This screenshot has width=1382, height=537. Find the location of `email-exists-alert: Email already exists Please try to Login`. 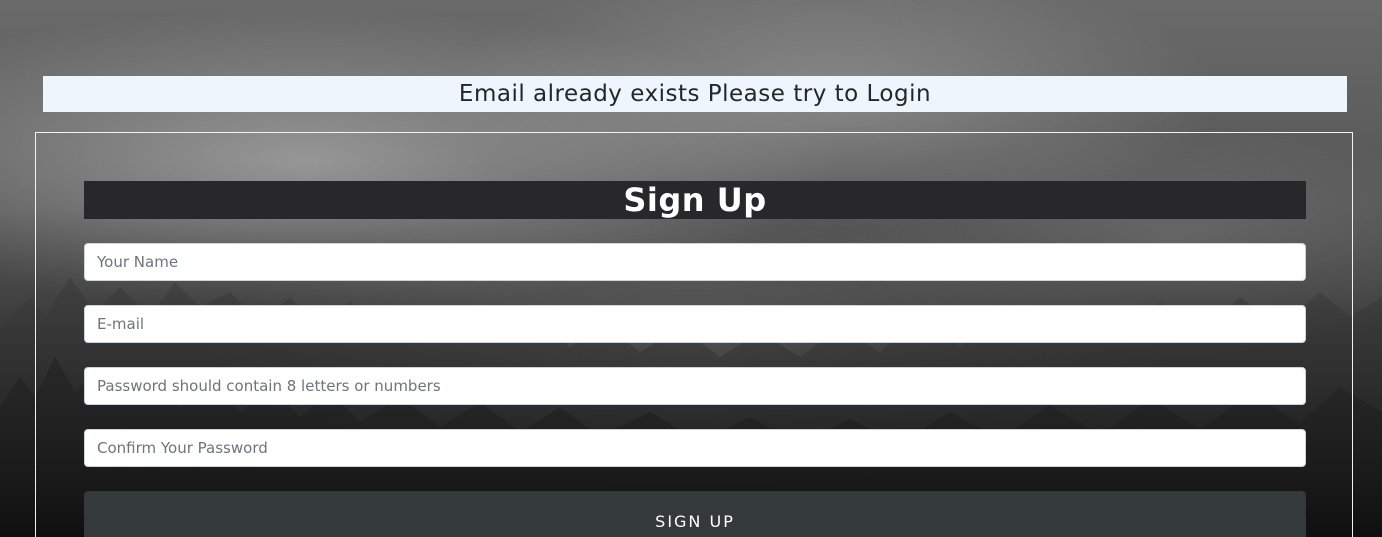

email-exists-alert: Email already exists Please try to Login is located at coordinates (695, 94).